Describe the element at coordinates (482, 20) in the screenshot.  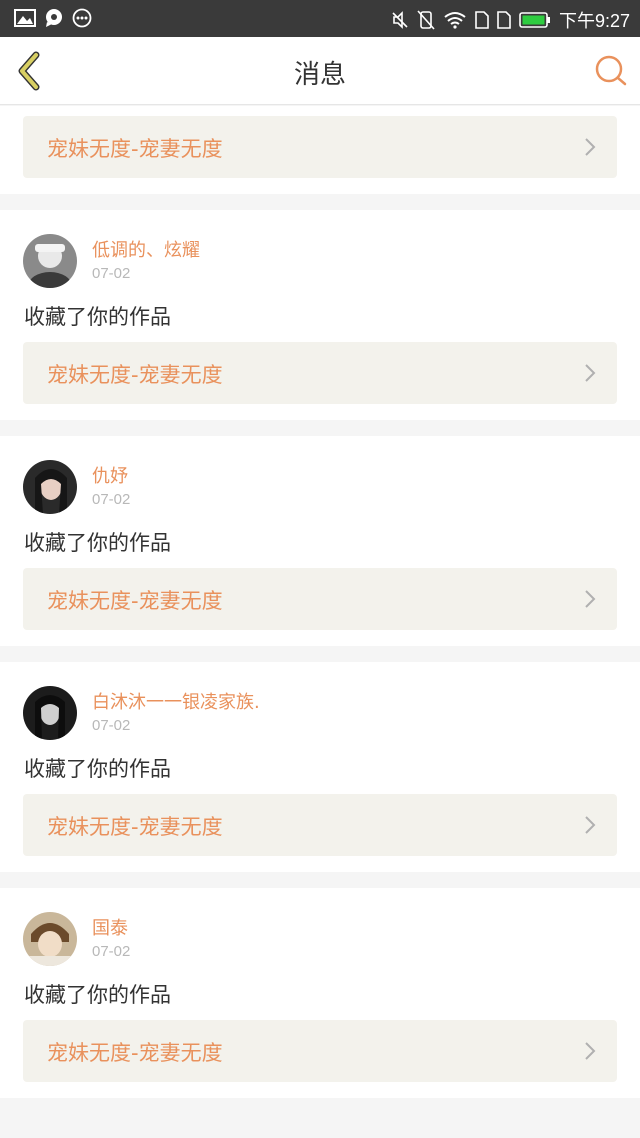
I see `sim1-icon` at that location.